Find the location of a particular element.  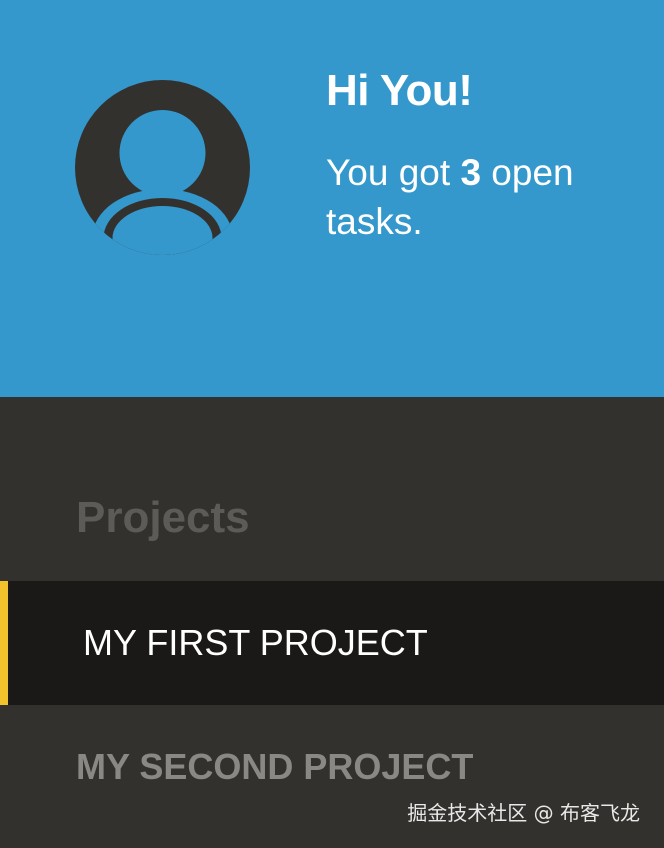

projects-heading: Projects is located at coordinates (163, 517).